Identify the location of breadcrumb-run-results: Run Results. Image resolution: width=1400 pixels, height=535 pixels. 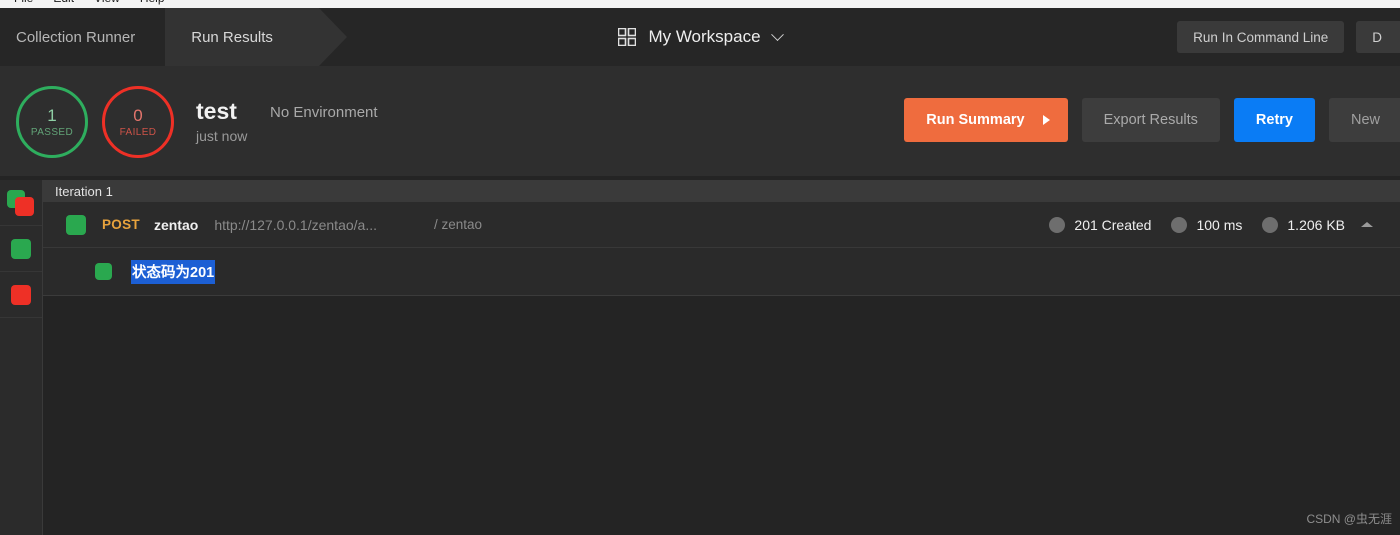
(256, 37).